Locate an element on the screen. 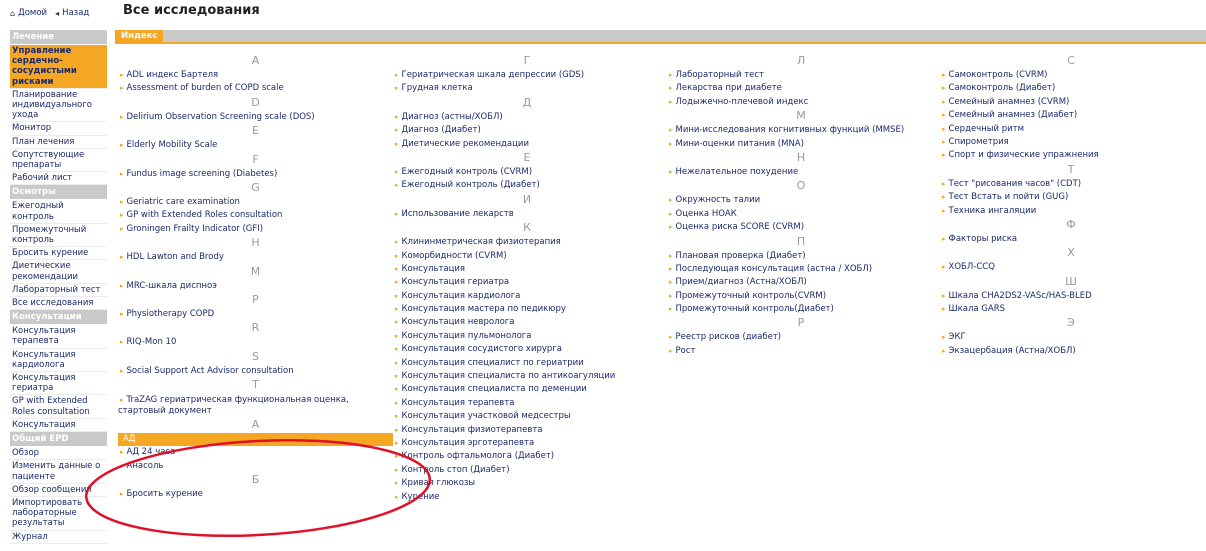 Image resolution: width=1206 pixels, height=551 pixels. sidebar-item: Монитор is located at coordinates (58, 129).